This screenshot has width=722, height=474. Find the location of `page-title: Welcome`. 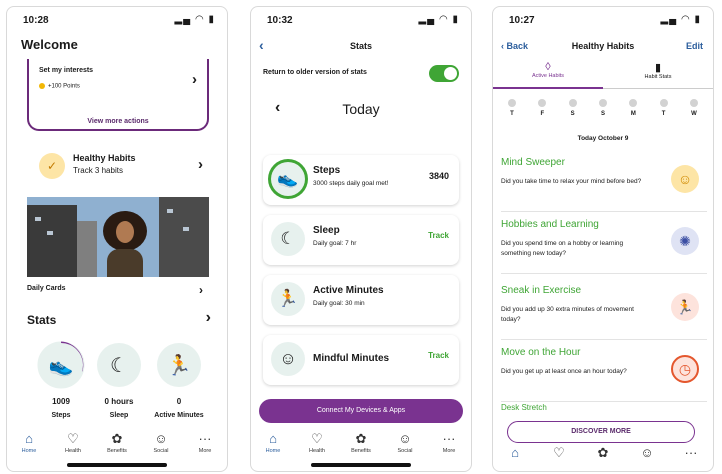

page-title: Welcome is located at coordinates (49, 44).